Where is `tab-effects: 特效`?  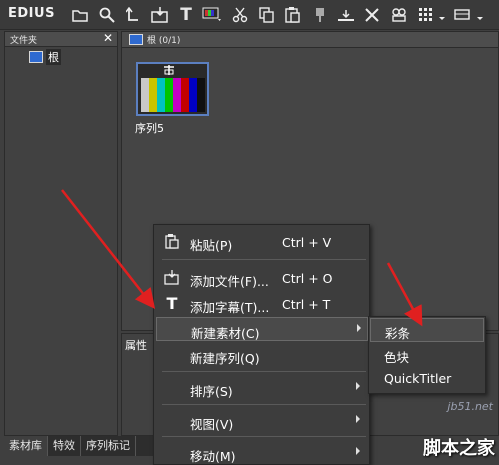
tab-effects: 特效 is located at coordinates (64, 446).